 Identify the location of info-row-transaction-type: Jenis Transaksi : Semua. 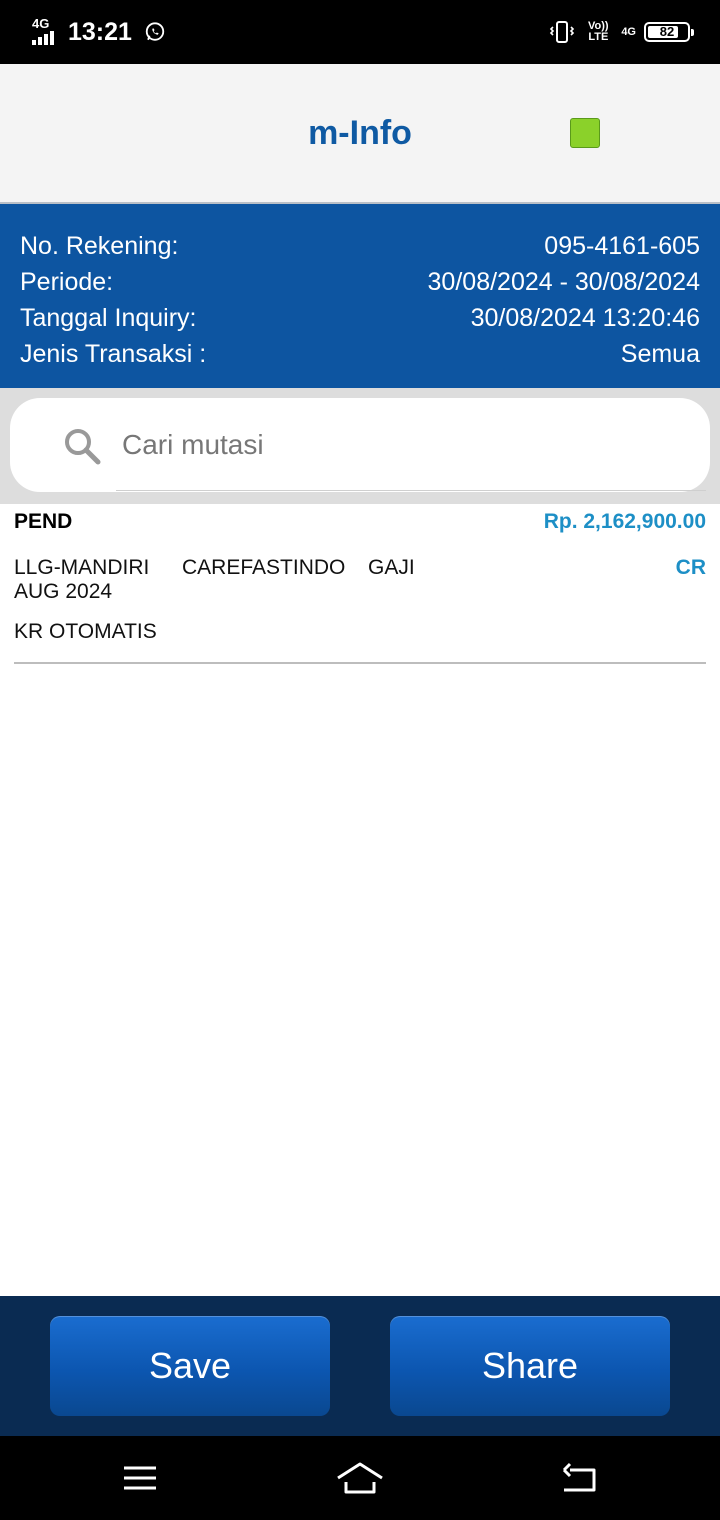
(360, 354).